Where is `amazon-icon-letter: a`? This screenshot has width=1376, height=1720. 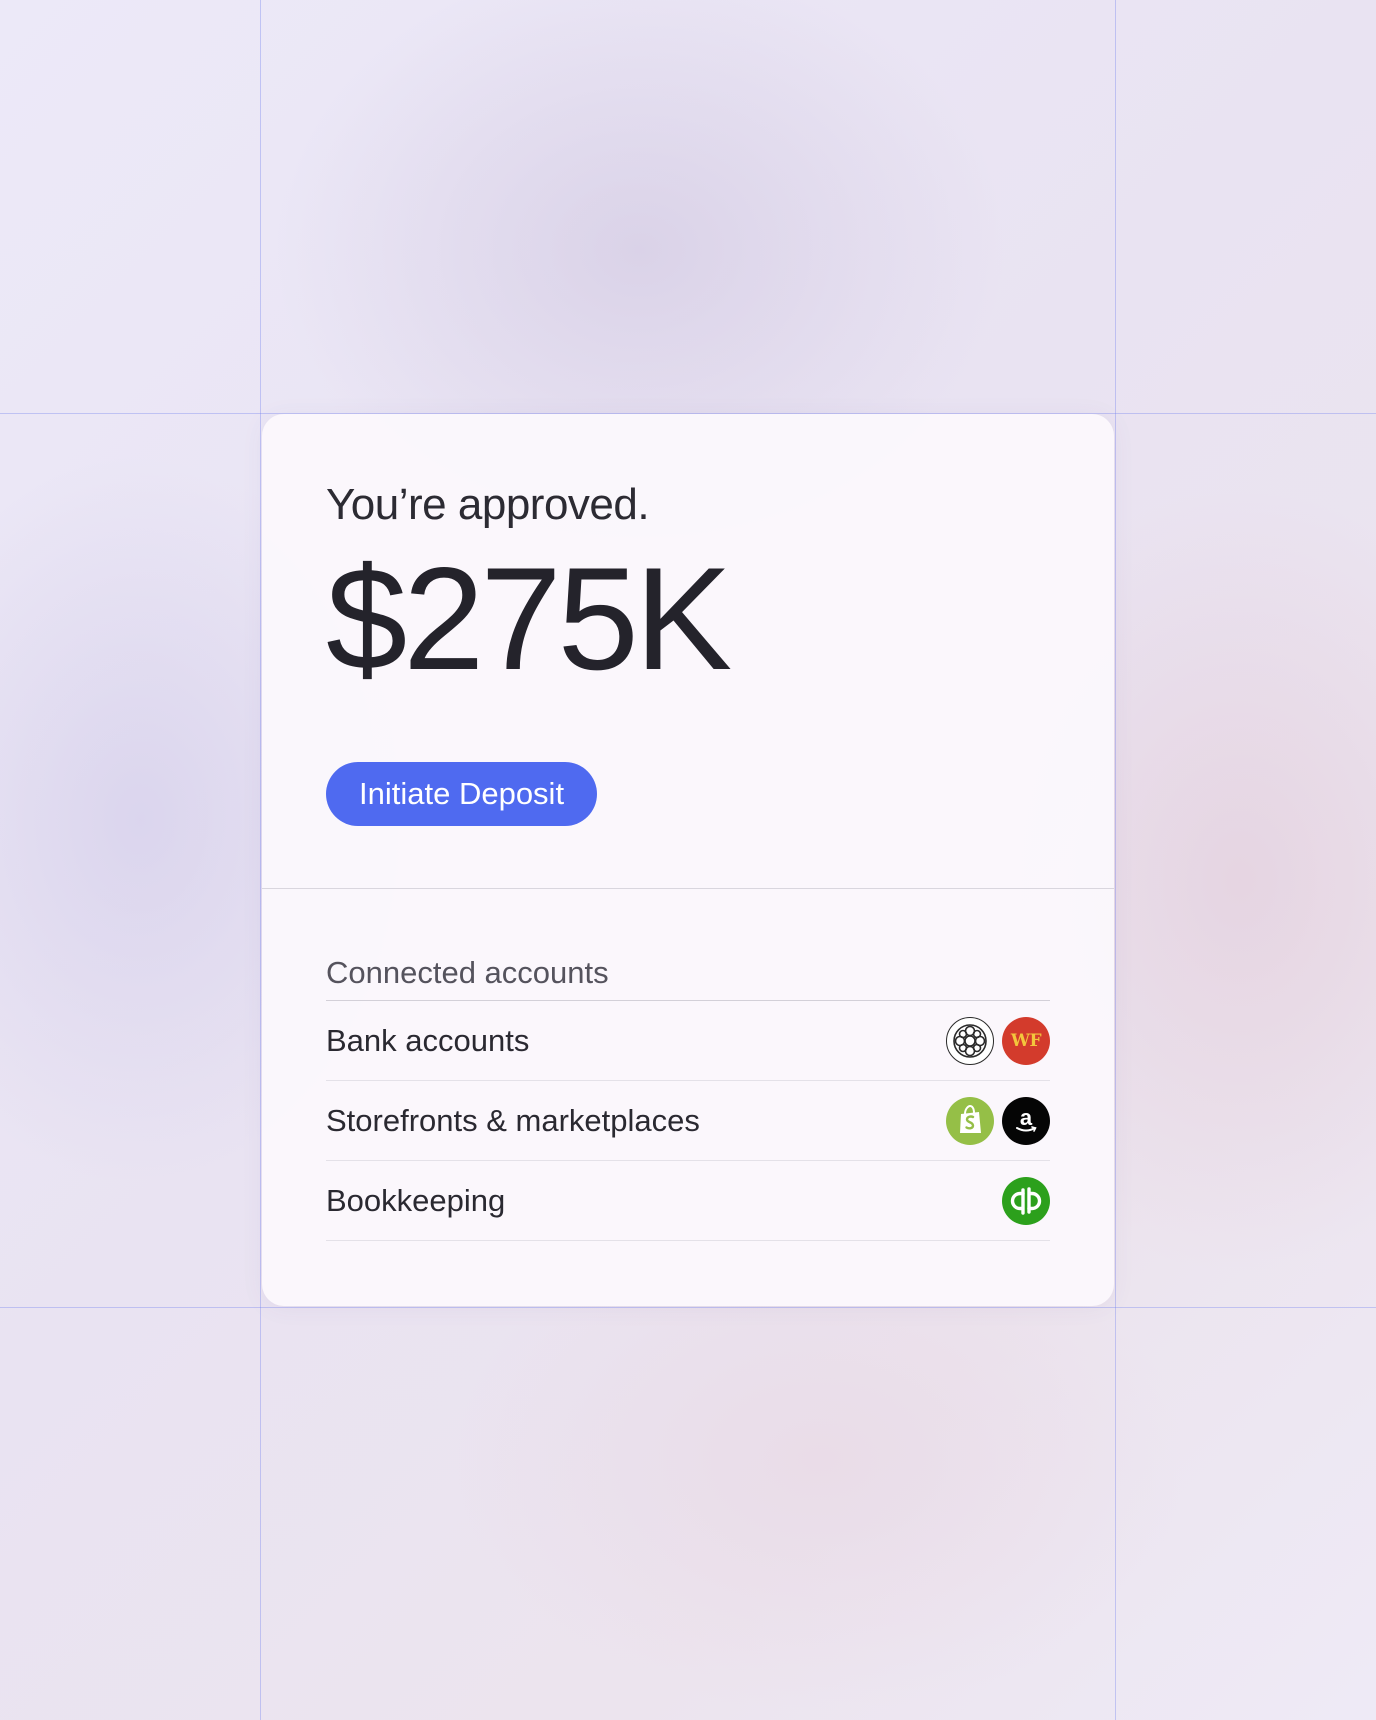 amazon-icon-letter: a is located at coordinates (1026, 1117).